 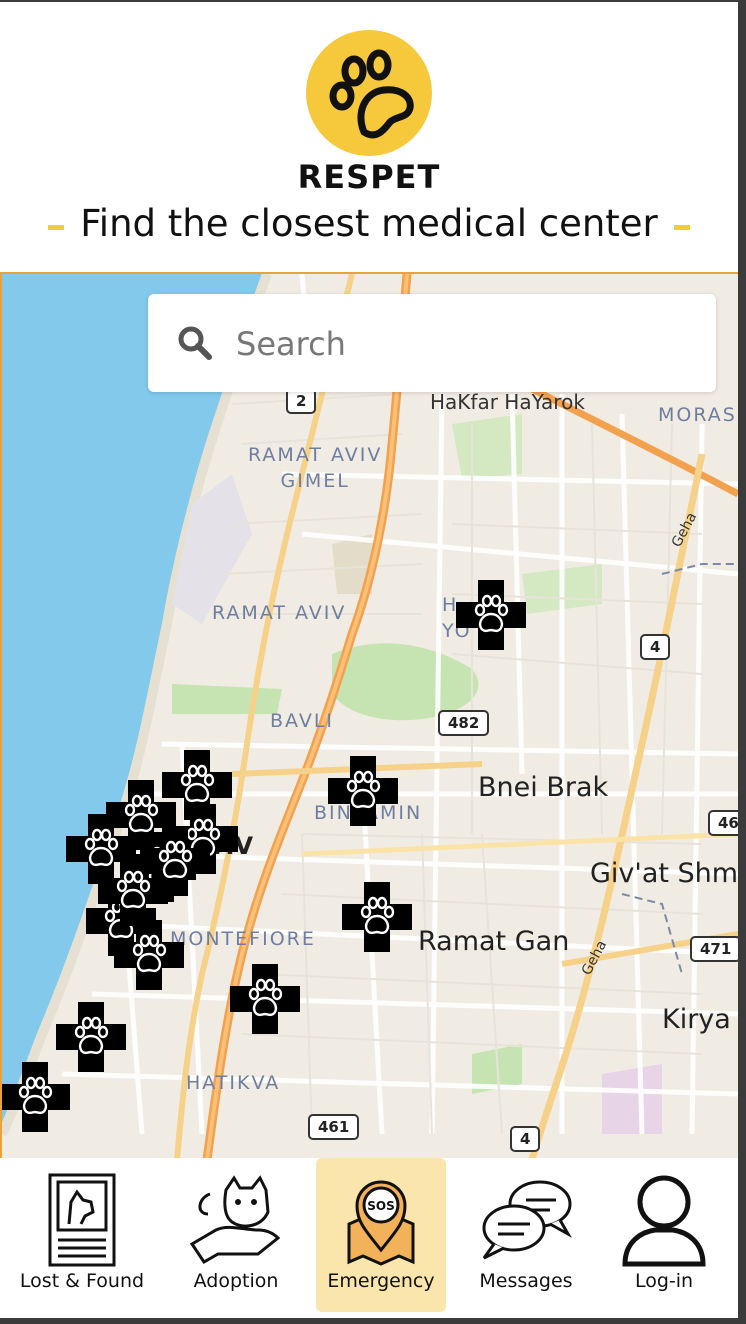 What do you see at coordinates (664, 1281) in the screenshot?
I see `nav-label: Log-in` at bounding box center [664, 1281].